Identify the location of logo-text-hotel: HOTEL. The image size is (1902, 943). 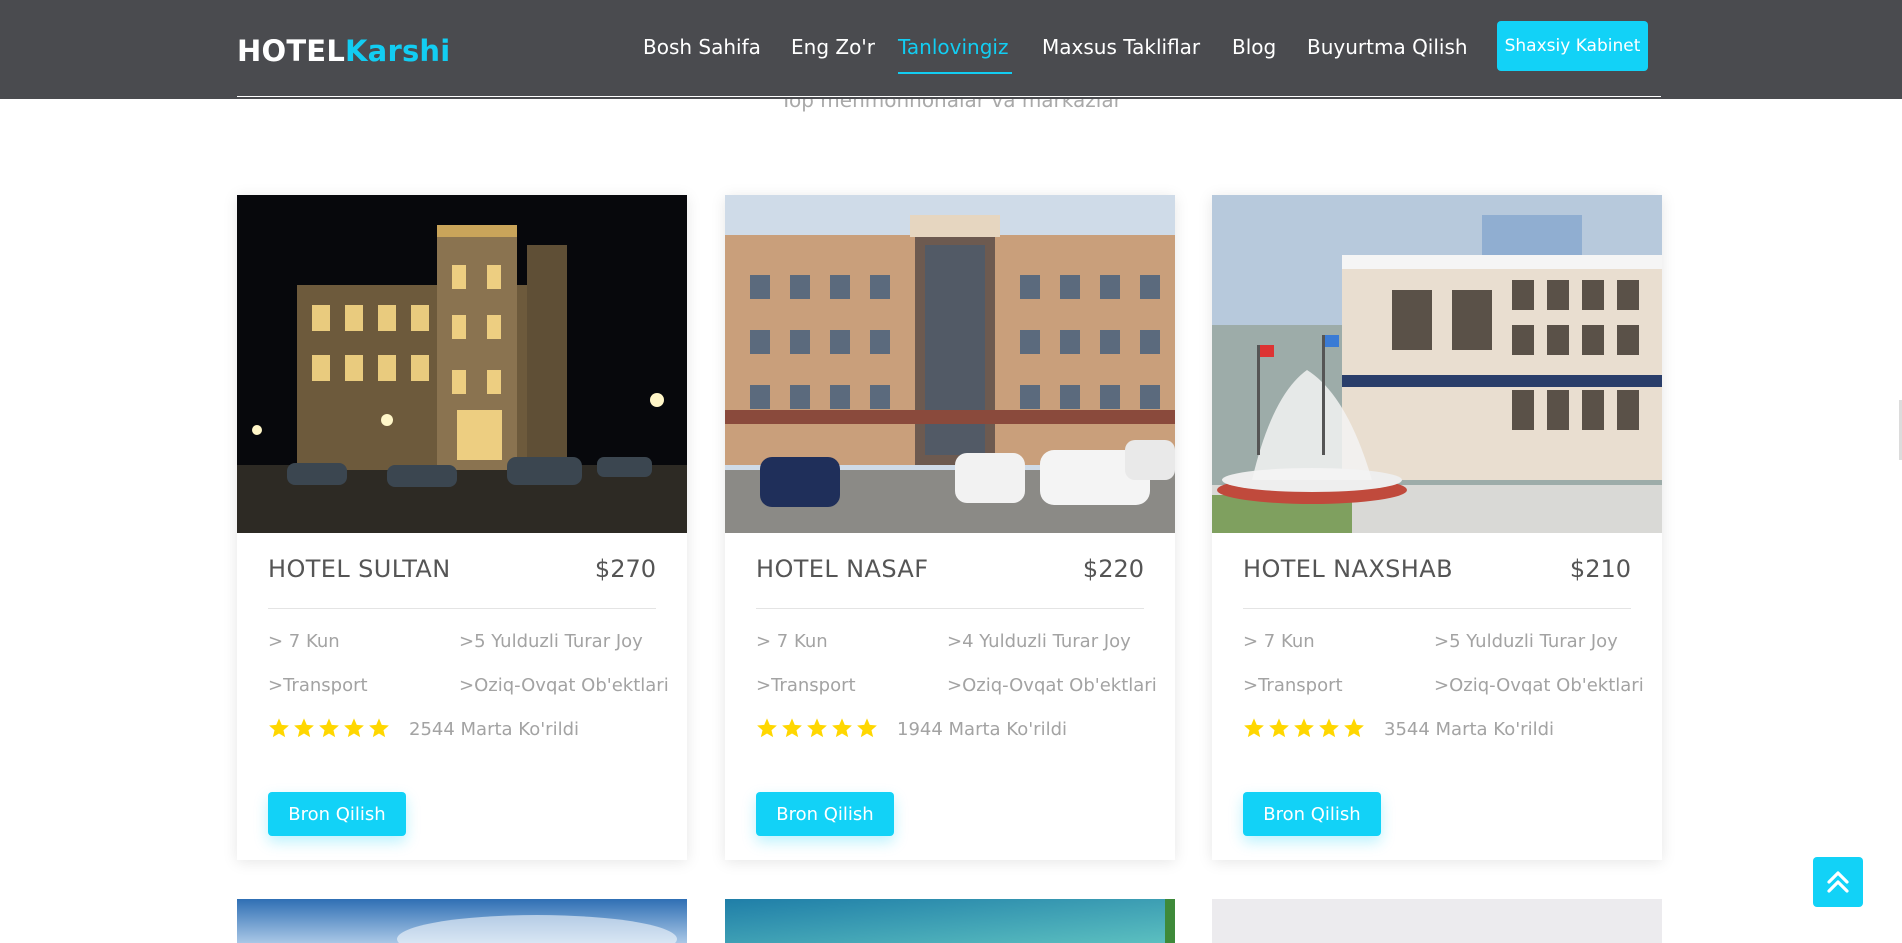
(291, 51).